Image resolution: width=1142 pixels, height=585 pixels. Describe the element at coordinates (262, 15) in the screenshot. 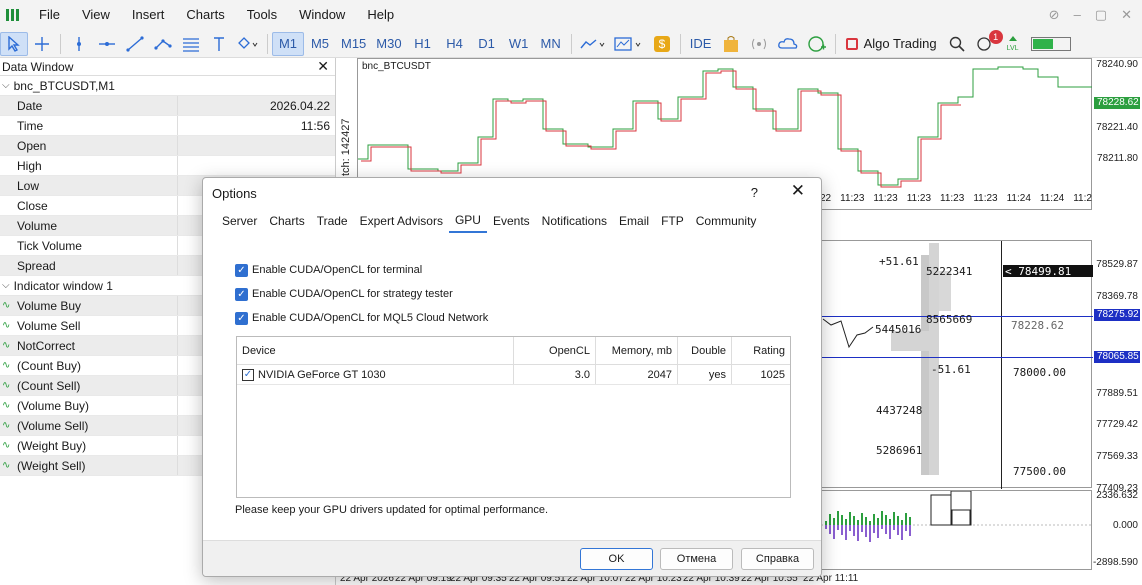

I see `menu-tools: Tools` at that location.